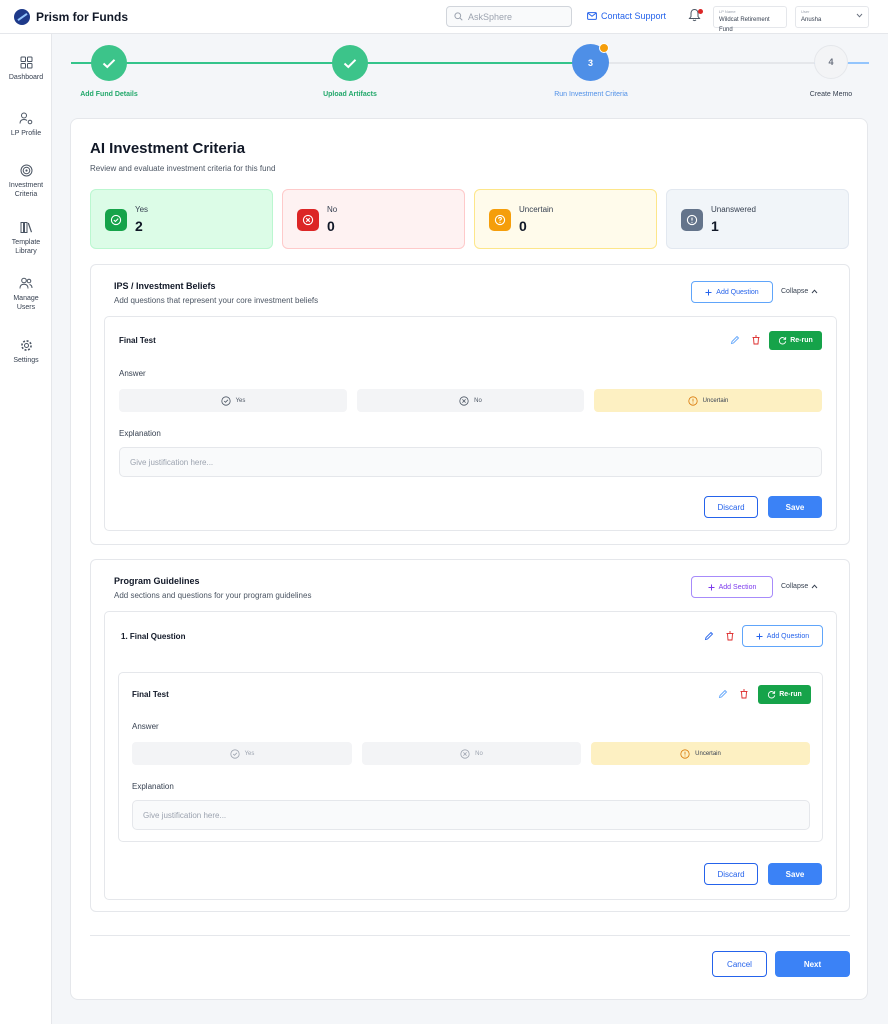 The image size is (888, 1024). What do you see at coordinates (373, 219) in the screenshot?
I see `stat-no: No 0` at bounding box center [373, 219].